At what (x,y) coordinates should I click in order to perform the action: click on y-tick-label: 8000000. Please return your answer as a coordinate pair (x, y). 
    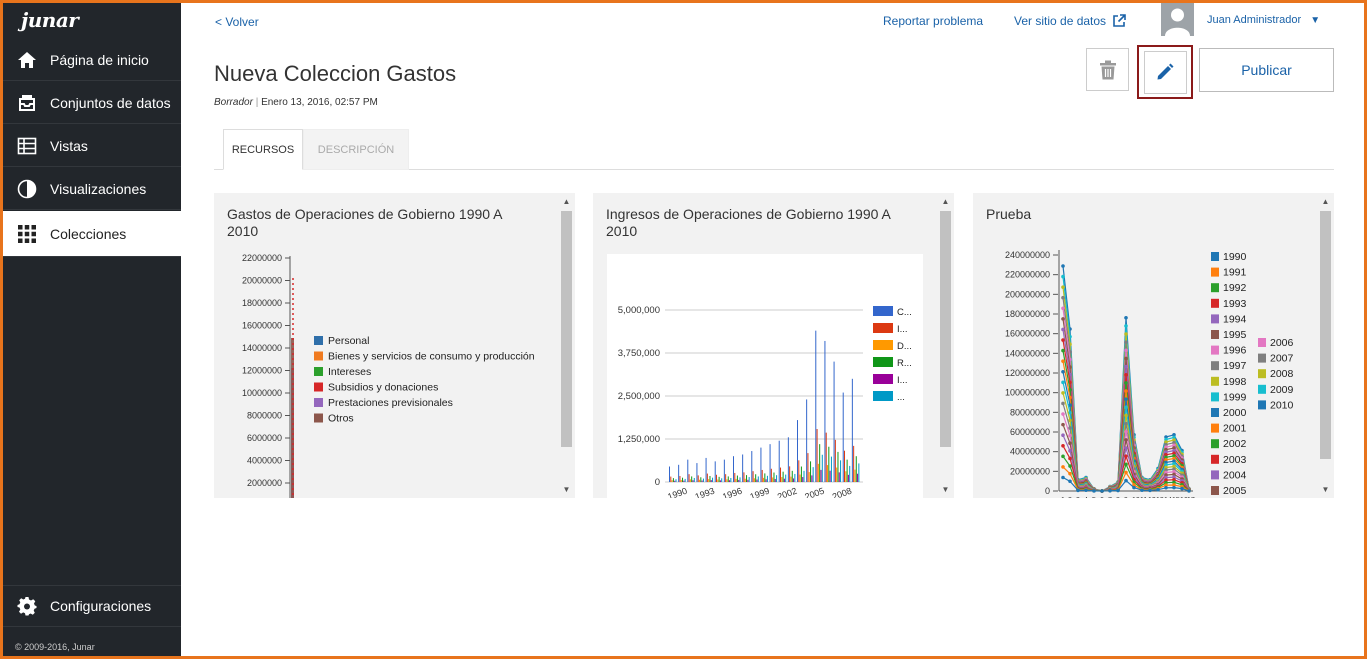
    Looking at the image, I should click on (264, 416).